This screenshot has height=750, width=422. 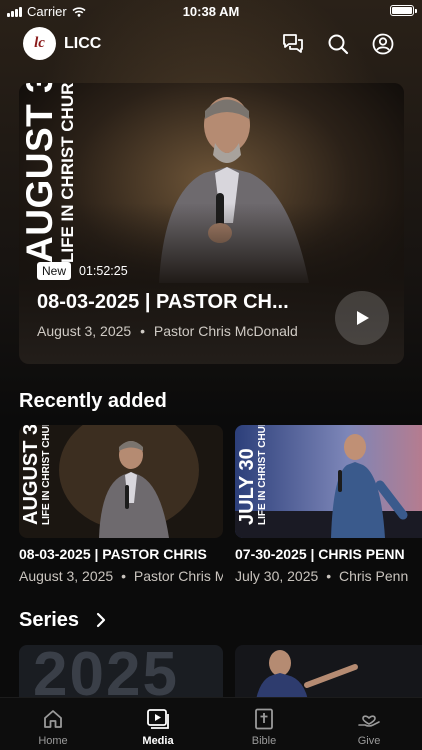 I want to click on recent-title: 08-03-2025 | PASTOR CHRIS, so click(x=113, y=554).